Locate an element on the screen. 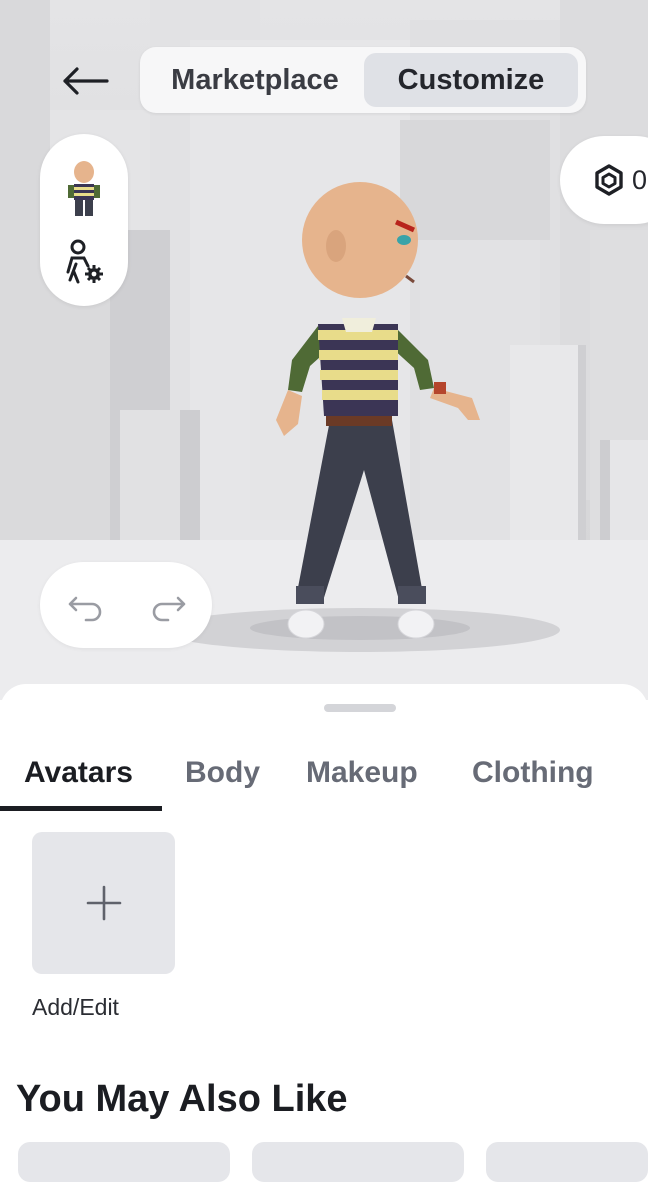 The image size is (648, 1182). robux-balance-button: 0 is located at coordinates (604, 180).